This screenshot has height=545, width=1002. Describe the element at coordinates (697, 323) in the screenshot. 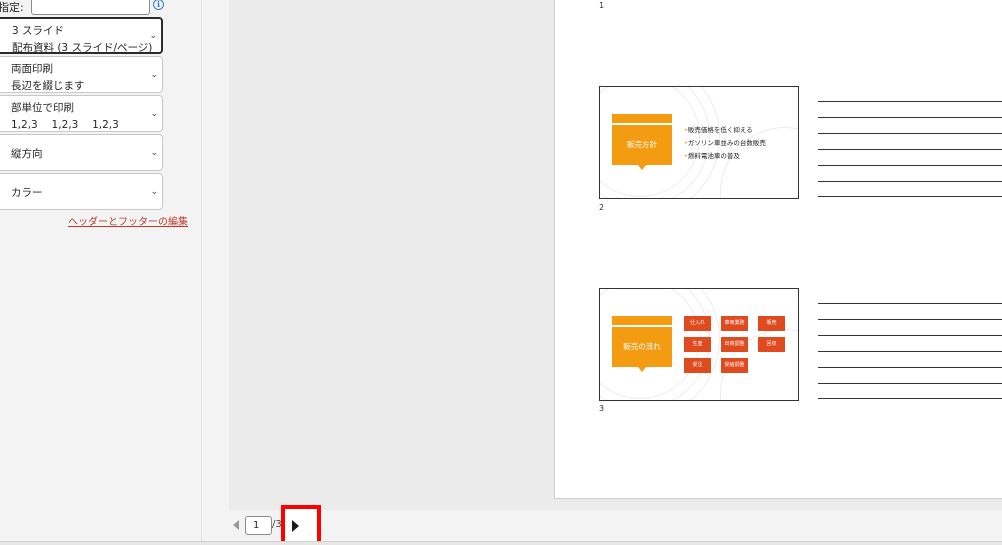

I see `flow-box: 仕入れ` at that location.